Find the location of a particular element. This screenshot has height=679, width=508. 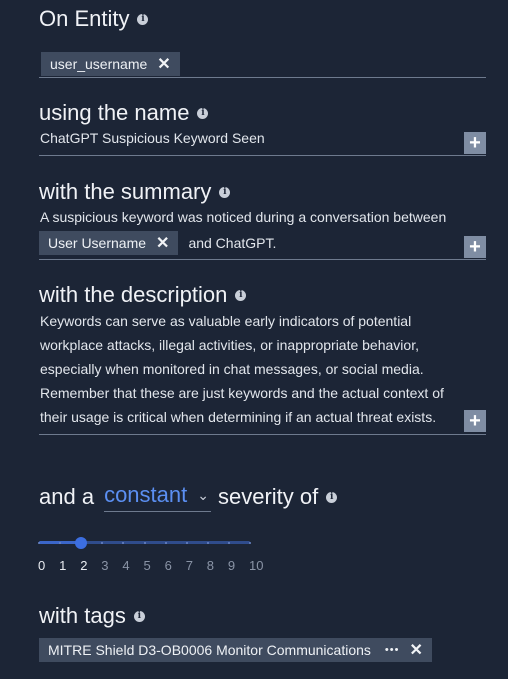

add-description-button: + is located at coordinates (475, 421).